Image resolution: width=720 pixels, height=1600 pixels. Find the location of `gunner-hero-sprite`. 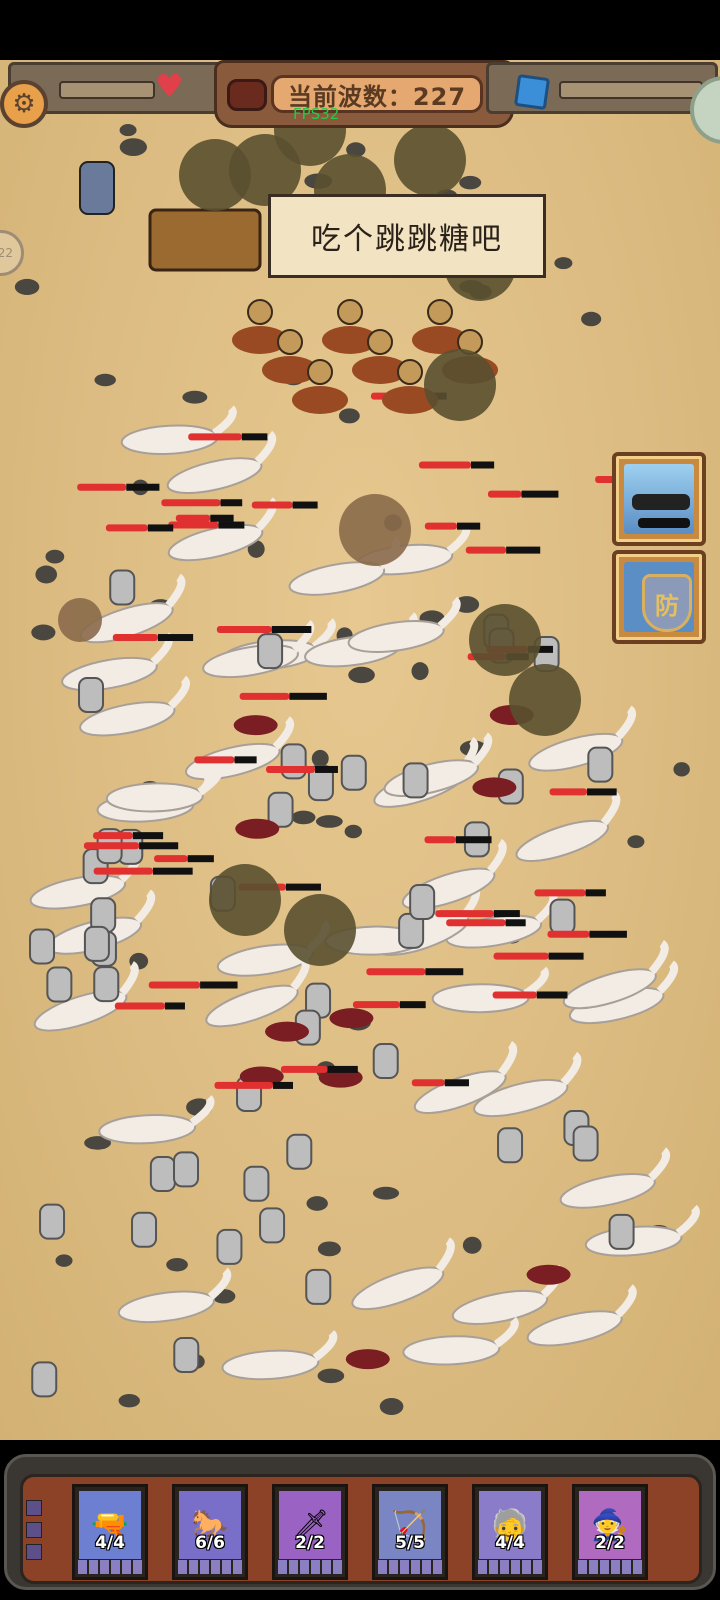

gunner-hero-sprite is located at coordinates (97, 188).